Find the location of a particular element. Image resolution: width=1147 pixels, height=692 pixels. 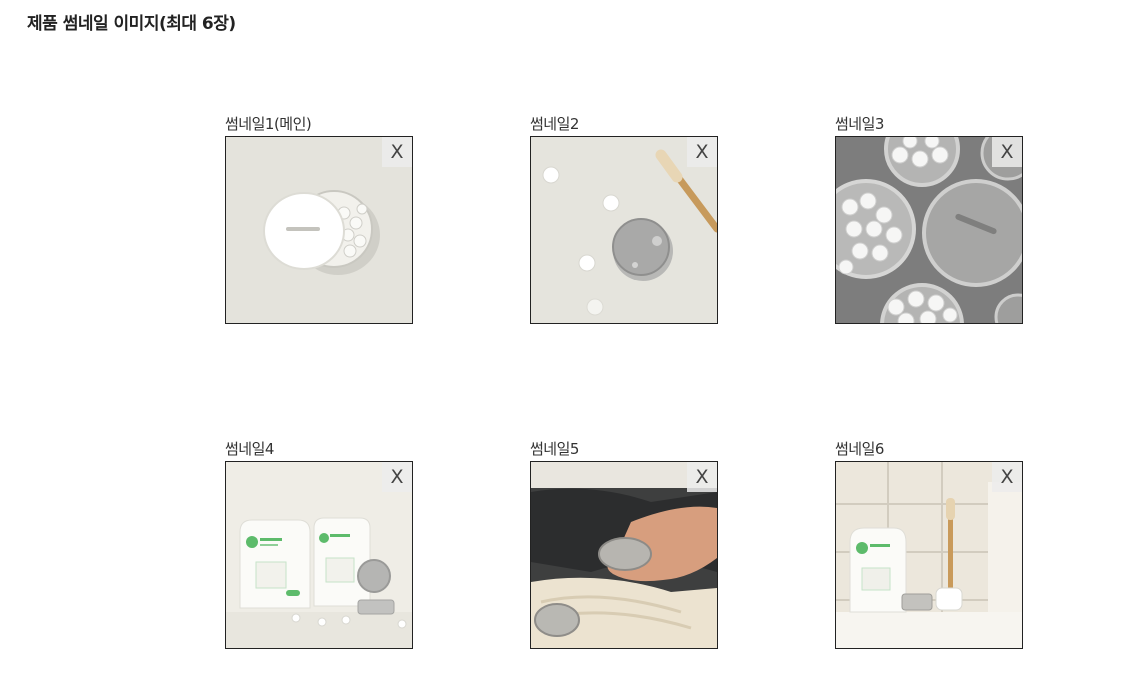

thumbnail-slot-6: 썸네일6 X is located at coordinates (929, 543).